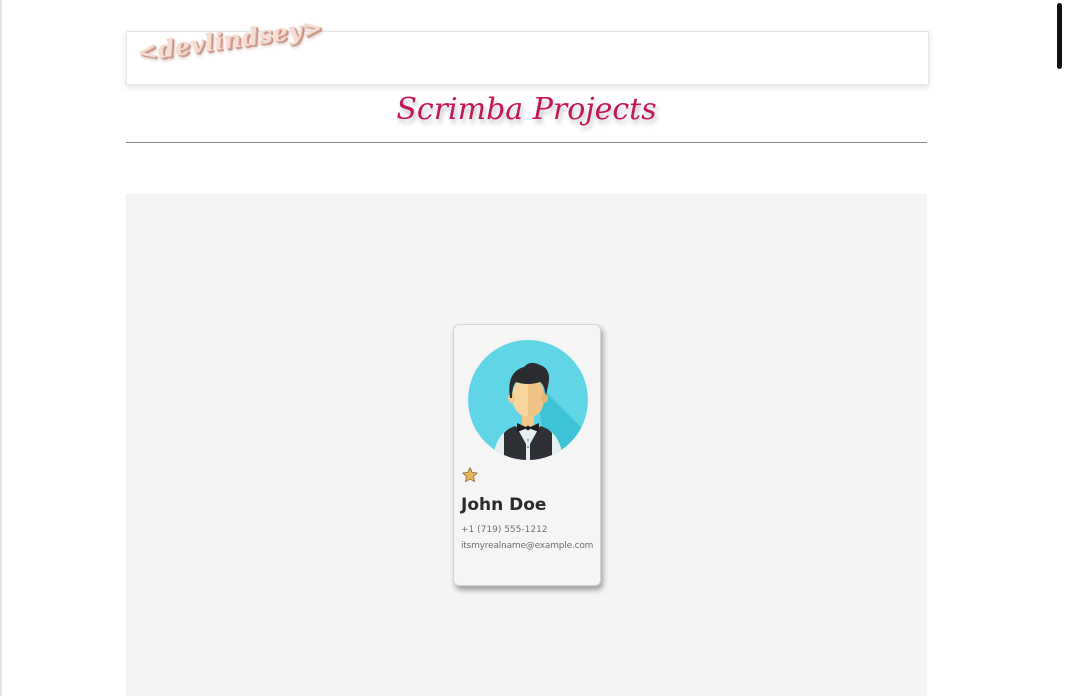 The width and height of the screenshot is (1065, 696). What do you see at coordinates (1, 348) in the screenshot?
I see `window-left-edge` at bounding box center [1, 348].